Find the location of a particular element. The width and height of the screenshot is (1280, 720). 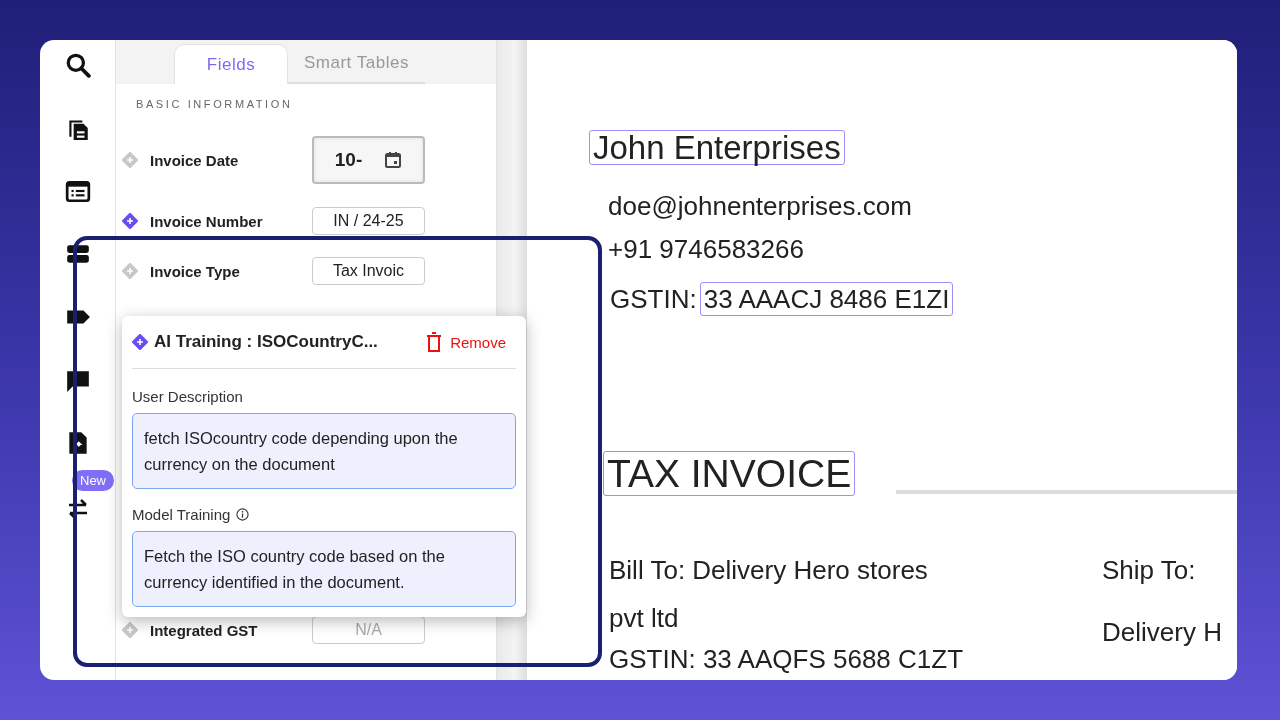

gstin-label: GSTIN: is located at coordinates (653, 299).